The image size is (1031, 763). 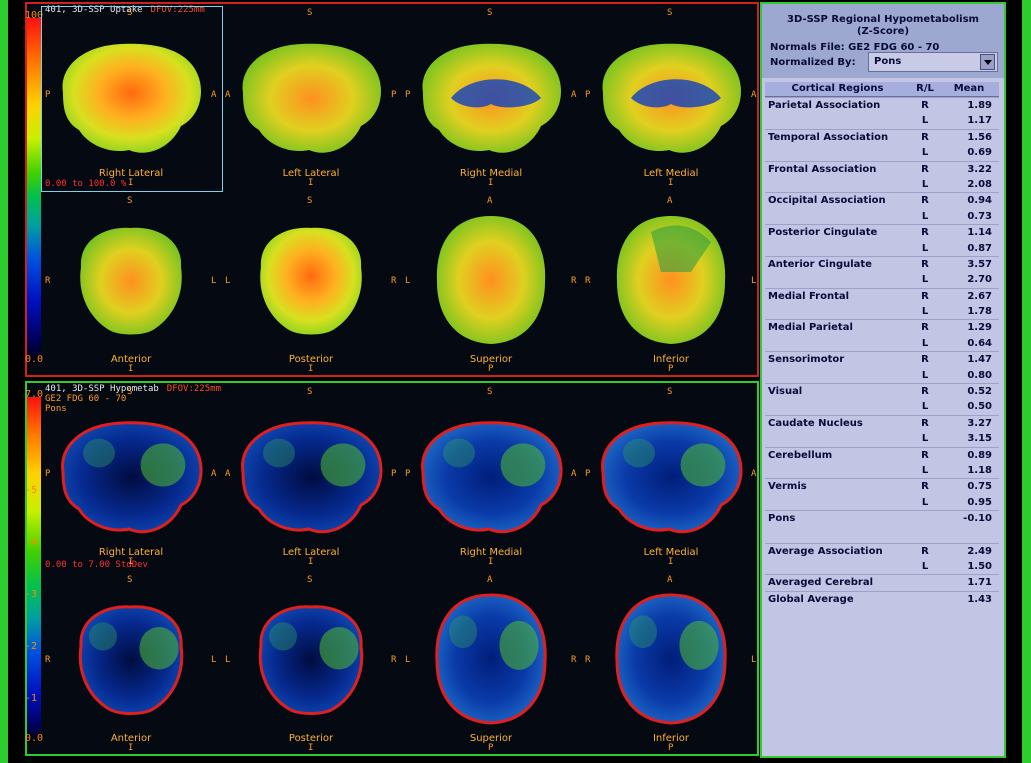 What do you see at coordinates (671, 552) in the screenshot?
I see `view-label: Left Medial` at bounding box center [671, 552].